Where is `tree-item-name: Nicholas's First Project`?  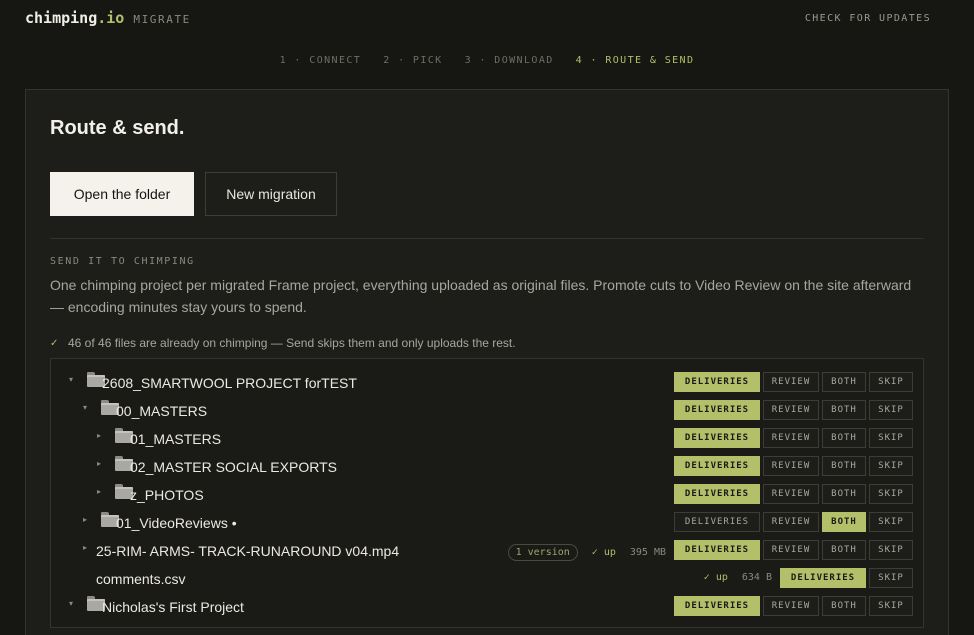 tree-item-name: Nicholas's First Project is located at coordinates (173, 607).